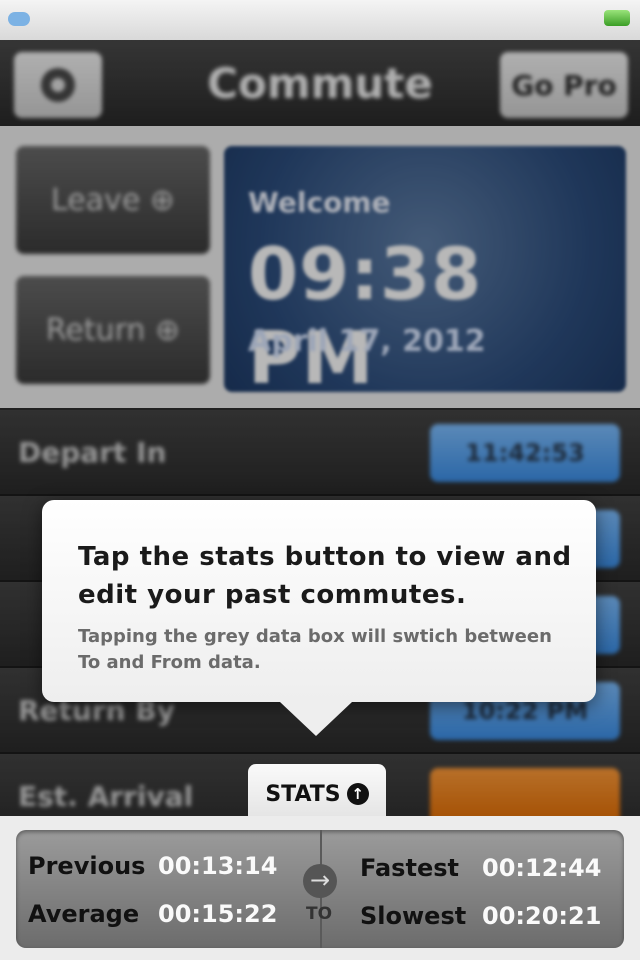 The image size is (640, 960). I want to click on arrow-right-icon: →, so click(320, 881).